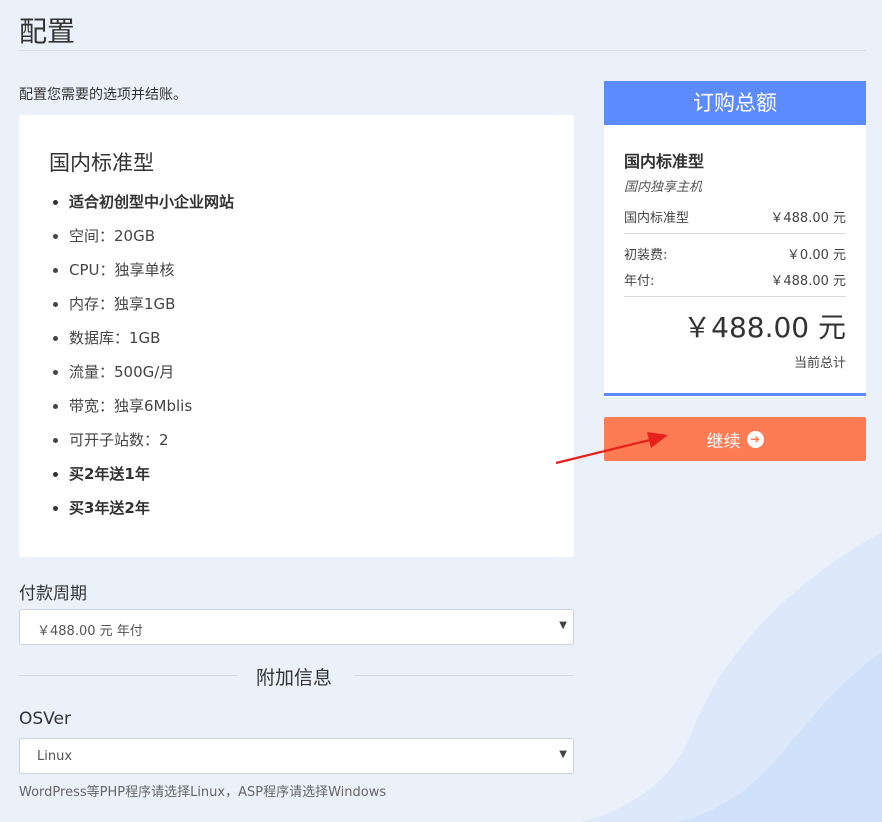 This screenshot has height=822, width=882. Describe the element at coordinates (53, 594) in the screenshot. I see `billing-cycle-label: 付款周期` at that location.